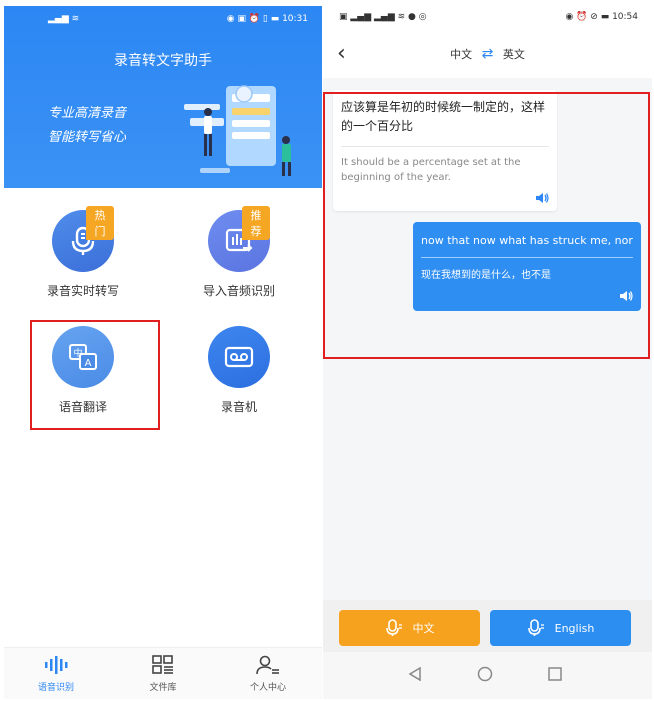  What do you see at coordinates (383, 17) in the screenshot?
I see `signal-icon-right: ▣ ▂▄▆ ▂▄▆ ≋ ● ◎` at bounding box center [383, 17].